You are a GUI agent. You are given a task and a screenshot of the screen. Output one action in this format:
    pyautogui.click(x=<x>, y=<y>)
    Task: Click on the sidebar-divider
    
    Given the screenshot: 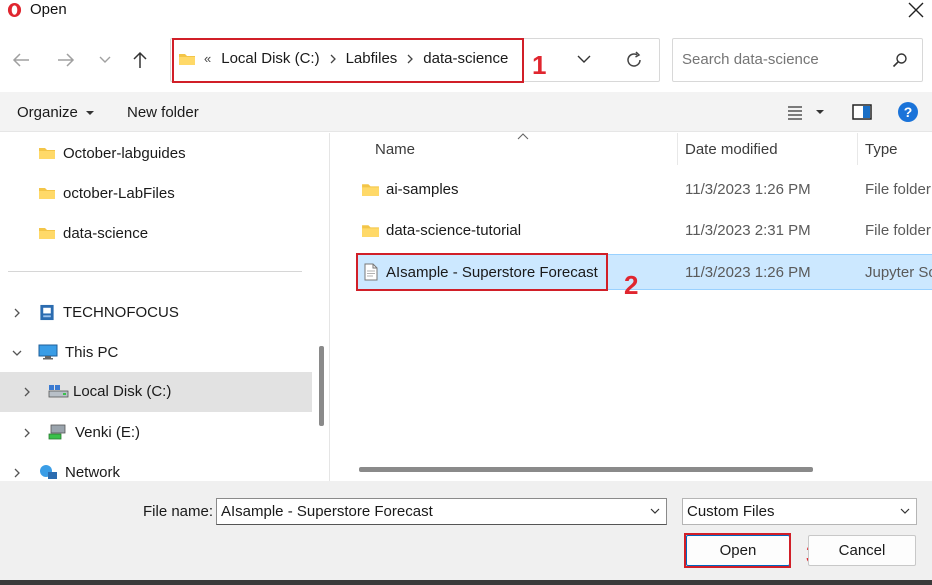 What is the action you would take?
    pyautogui.click(x=155, y=271)
    